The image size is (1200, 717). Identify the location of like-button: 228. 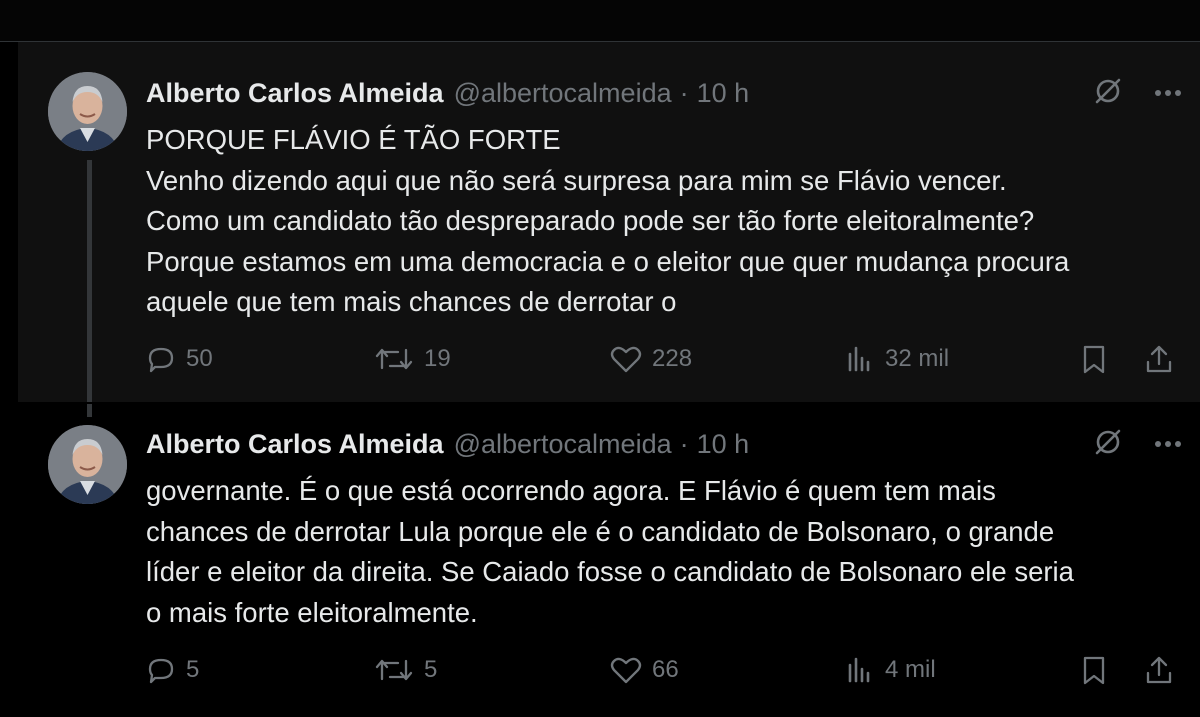
(651, 359).